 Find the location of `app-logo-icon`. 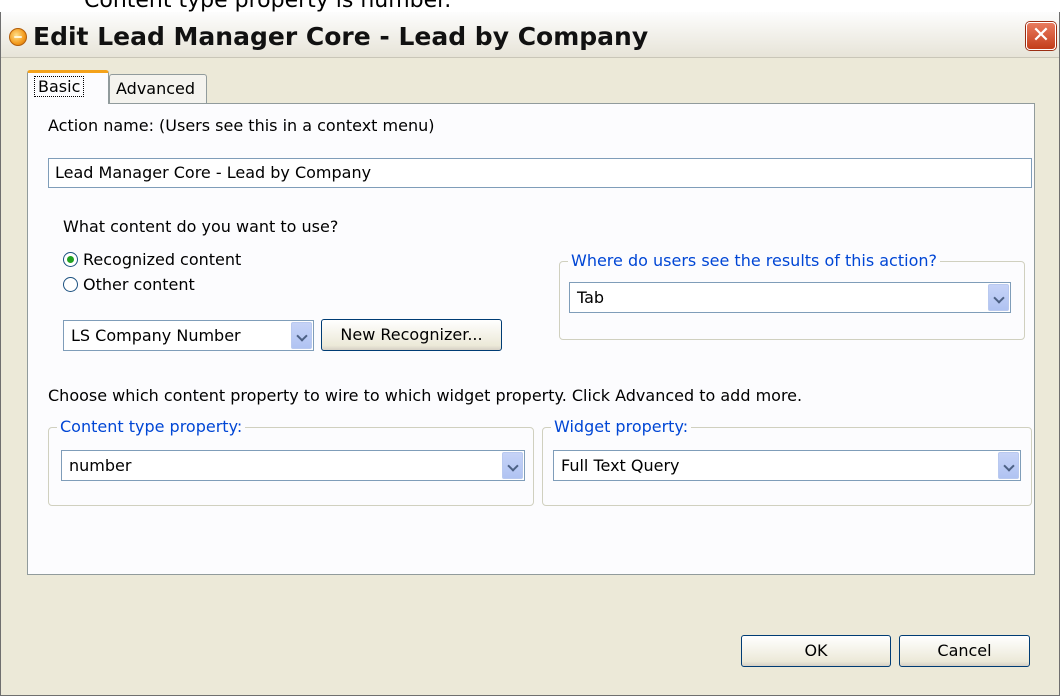

app-logo-icon is located at coordinates (18, 37).